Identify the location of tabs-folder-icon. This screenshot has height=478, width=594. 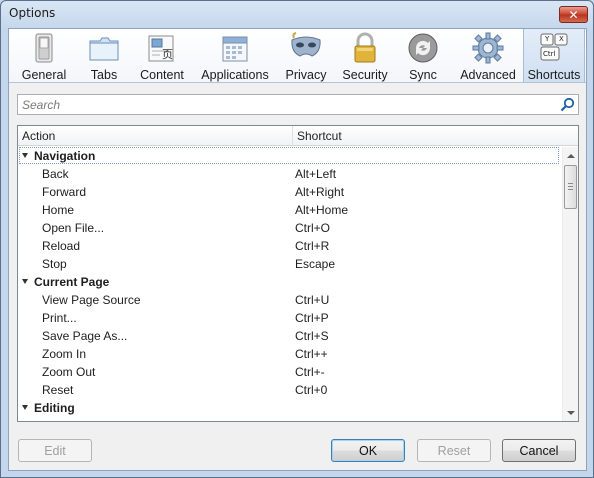
(104, 48).